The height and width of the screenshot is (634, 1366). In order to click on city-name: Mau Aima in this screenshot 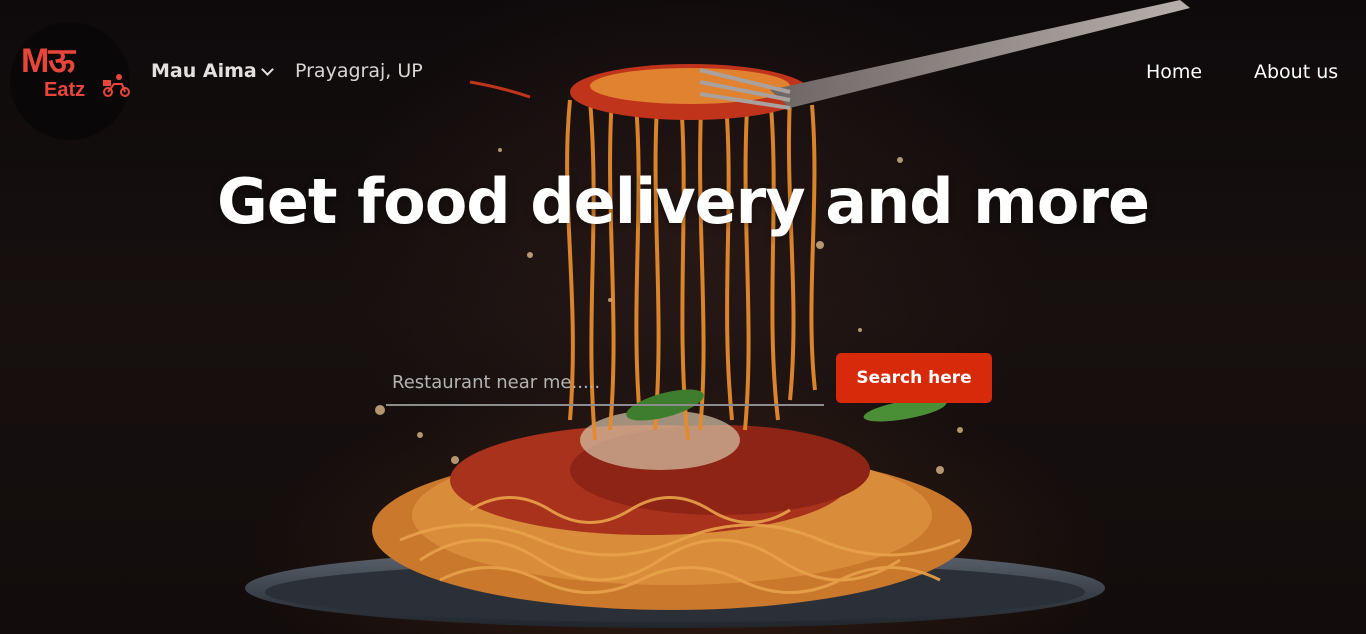, I will do `click(204, 71)`.